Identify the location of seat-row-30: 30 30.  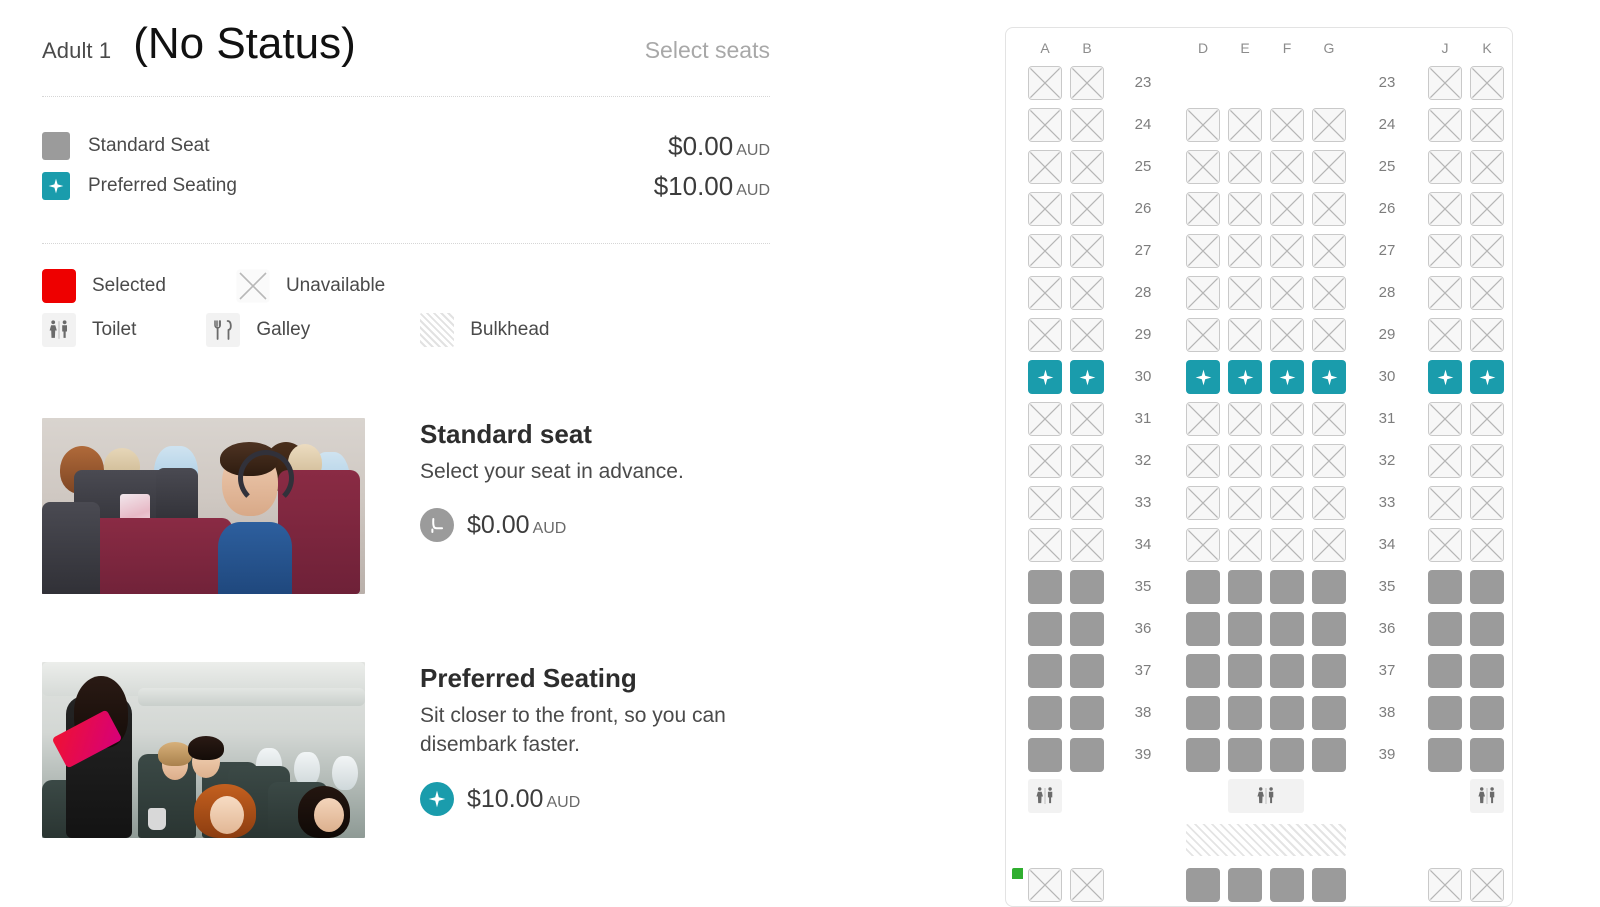
(1259, 377).